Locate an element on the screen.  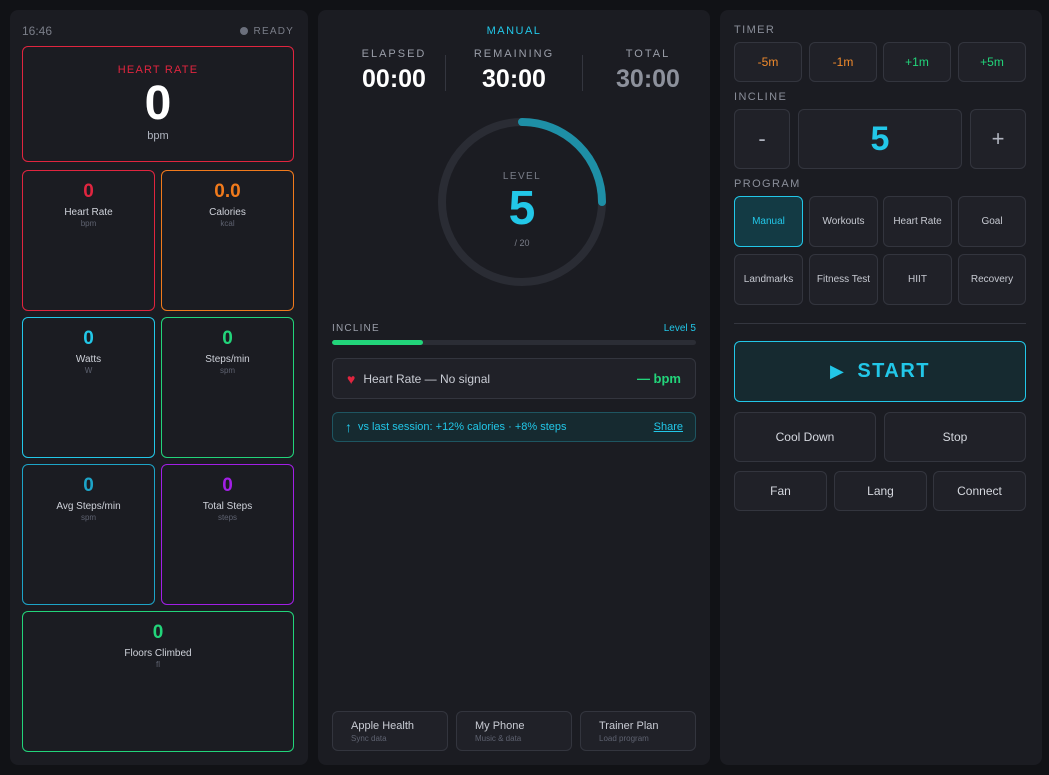
fan-button: Fan is located at coordinates (780, 491).